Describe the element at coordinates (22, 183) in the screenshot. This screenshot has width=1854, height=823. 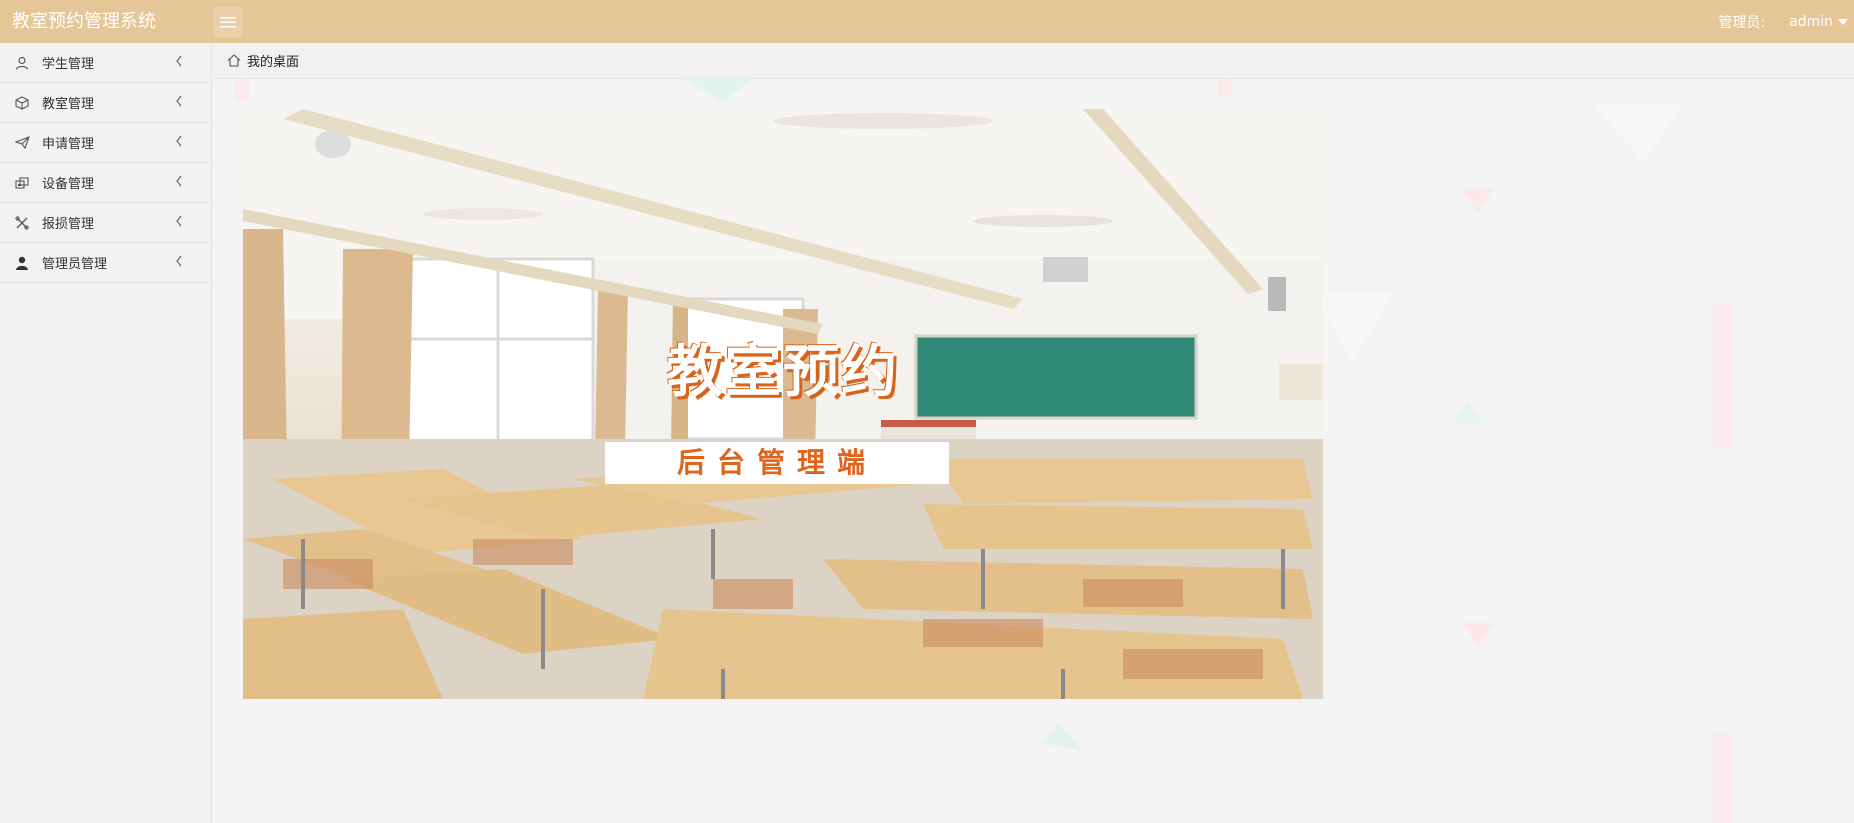
I see `device-icon` at that location.